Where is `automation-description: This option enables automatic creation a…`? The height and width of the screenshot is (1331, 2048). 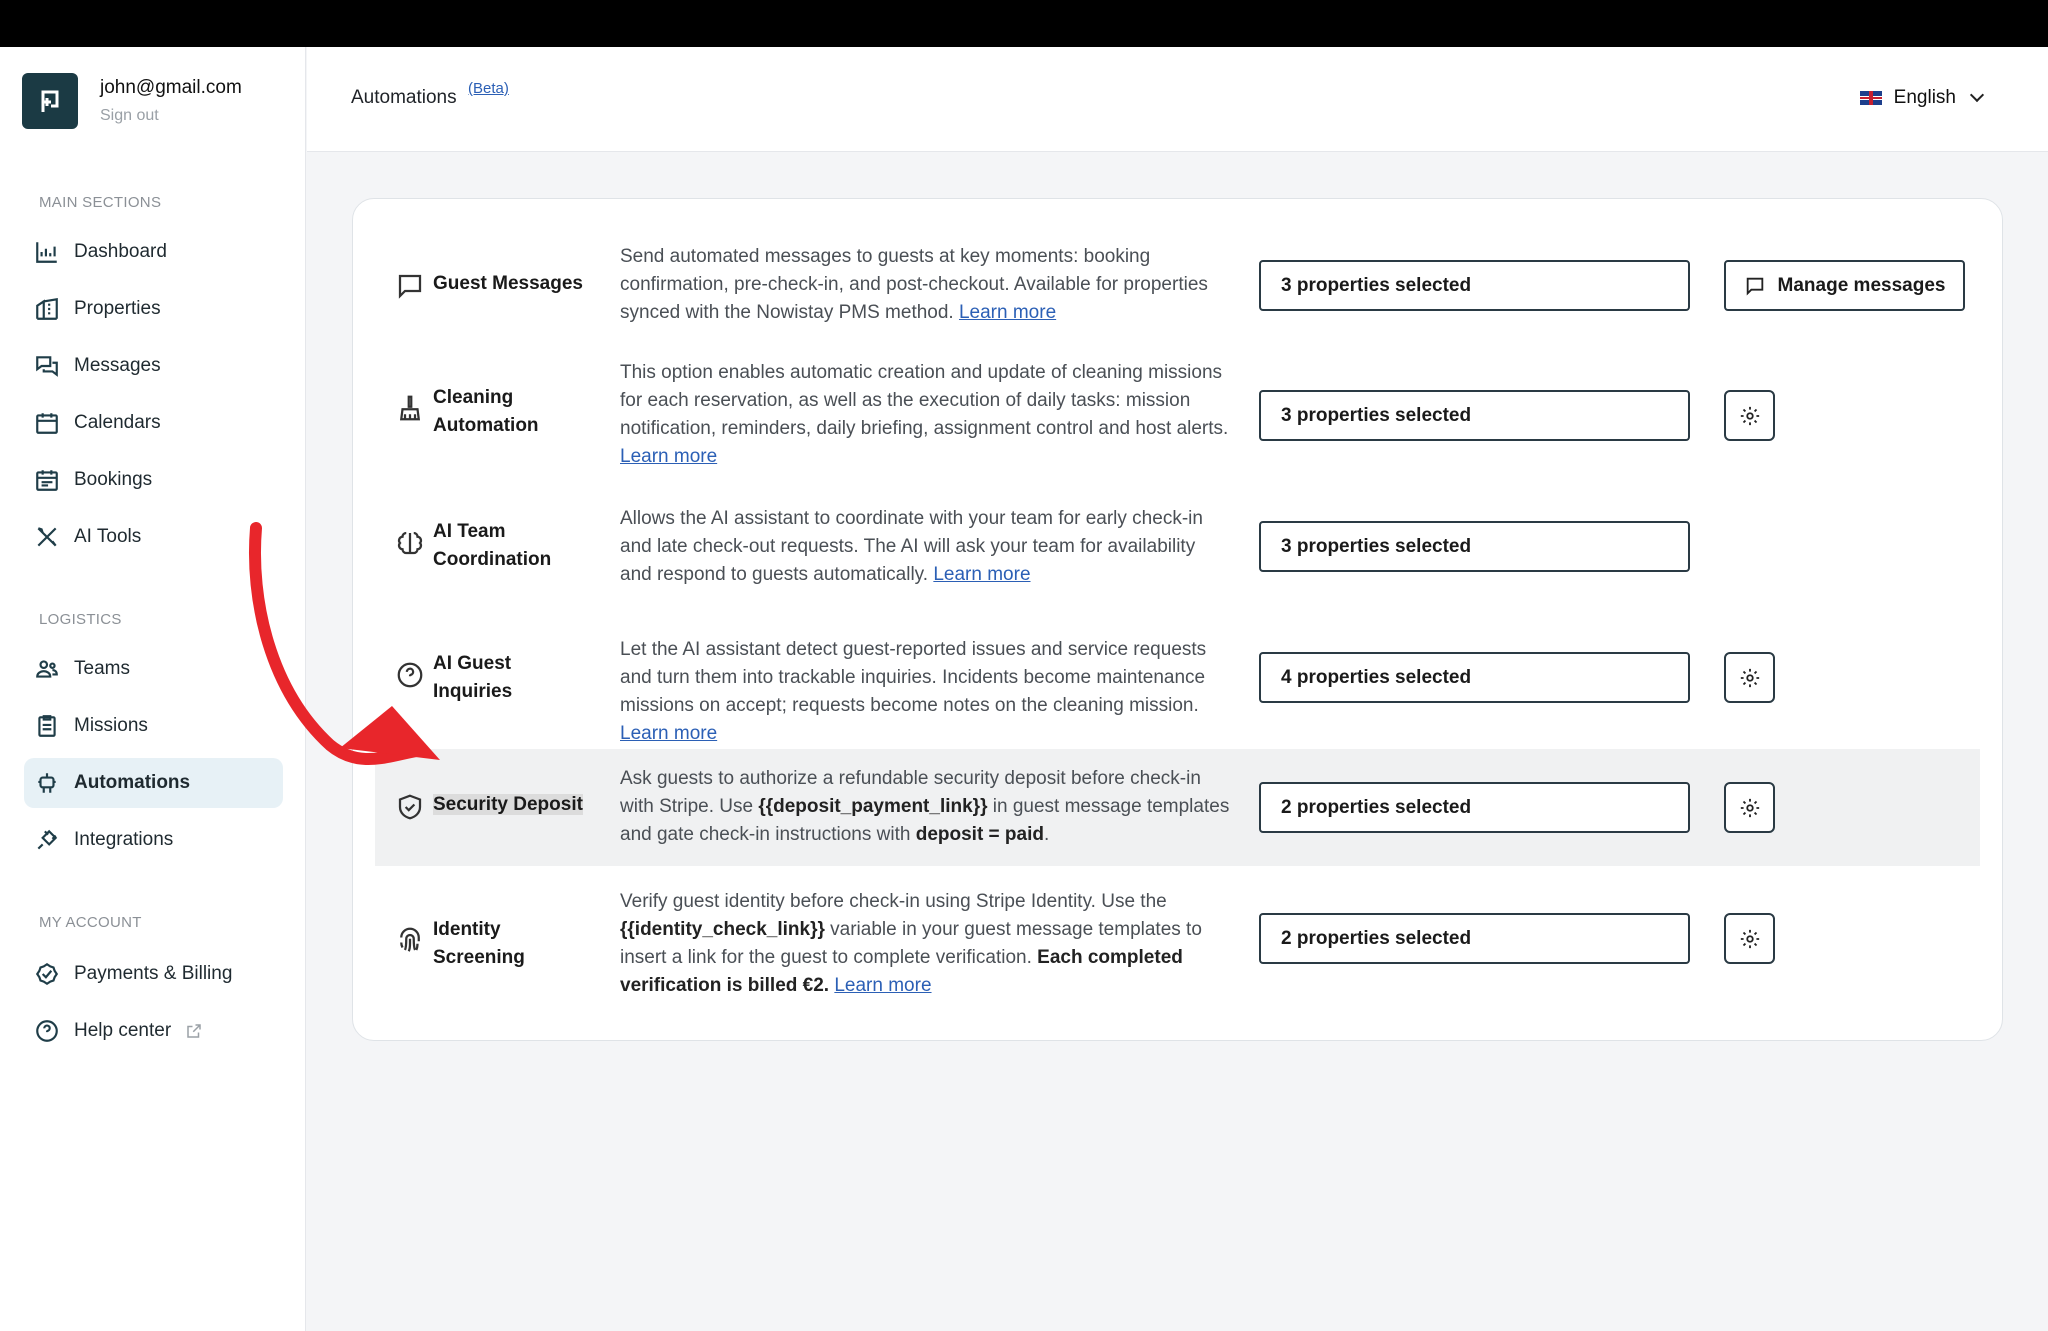 automation-description: This option enables automatic creation a… is located at coordinates (924, 414).